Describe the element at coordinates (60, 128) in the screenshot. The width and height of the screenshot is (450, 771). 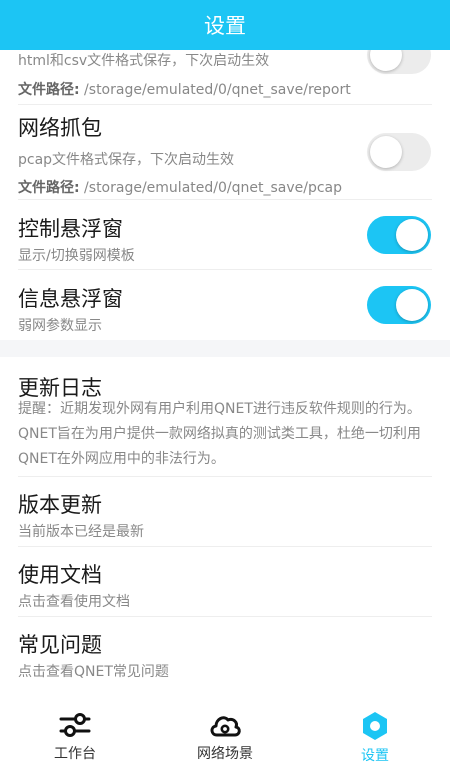
I see `capture-title: 网络抓包` at that location.